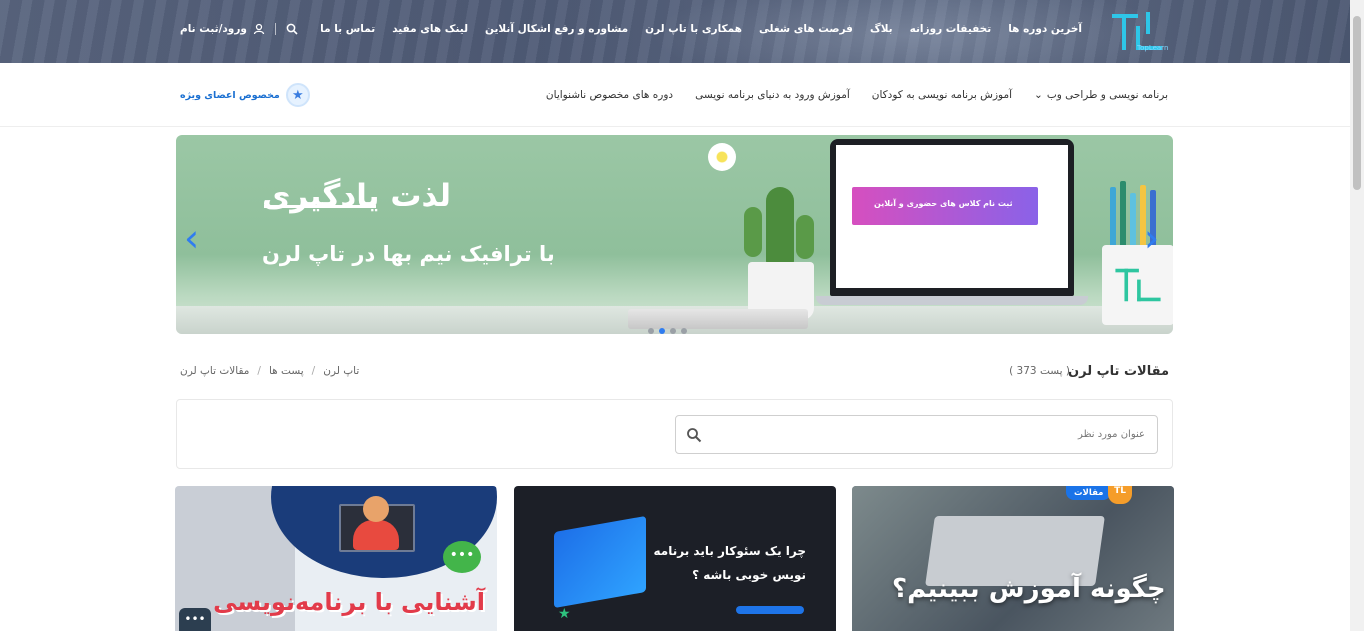 This screenshot has height=631, width=1364. I want to click on divider, so click(275, 29).